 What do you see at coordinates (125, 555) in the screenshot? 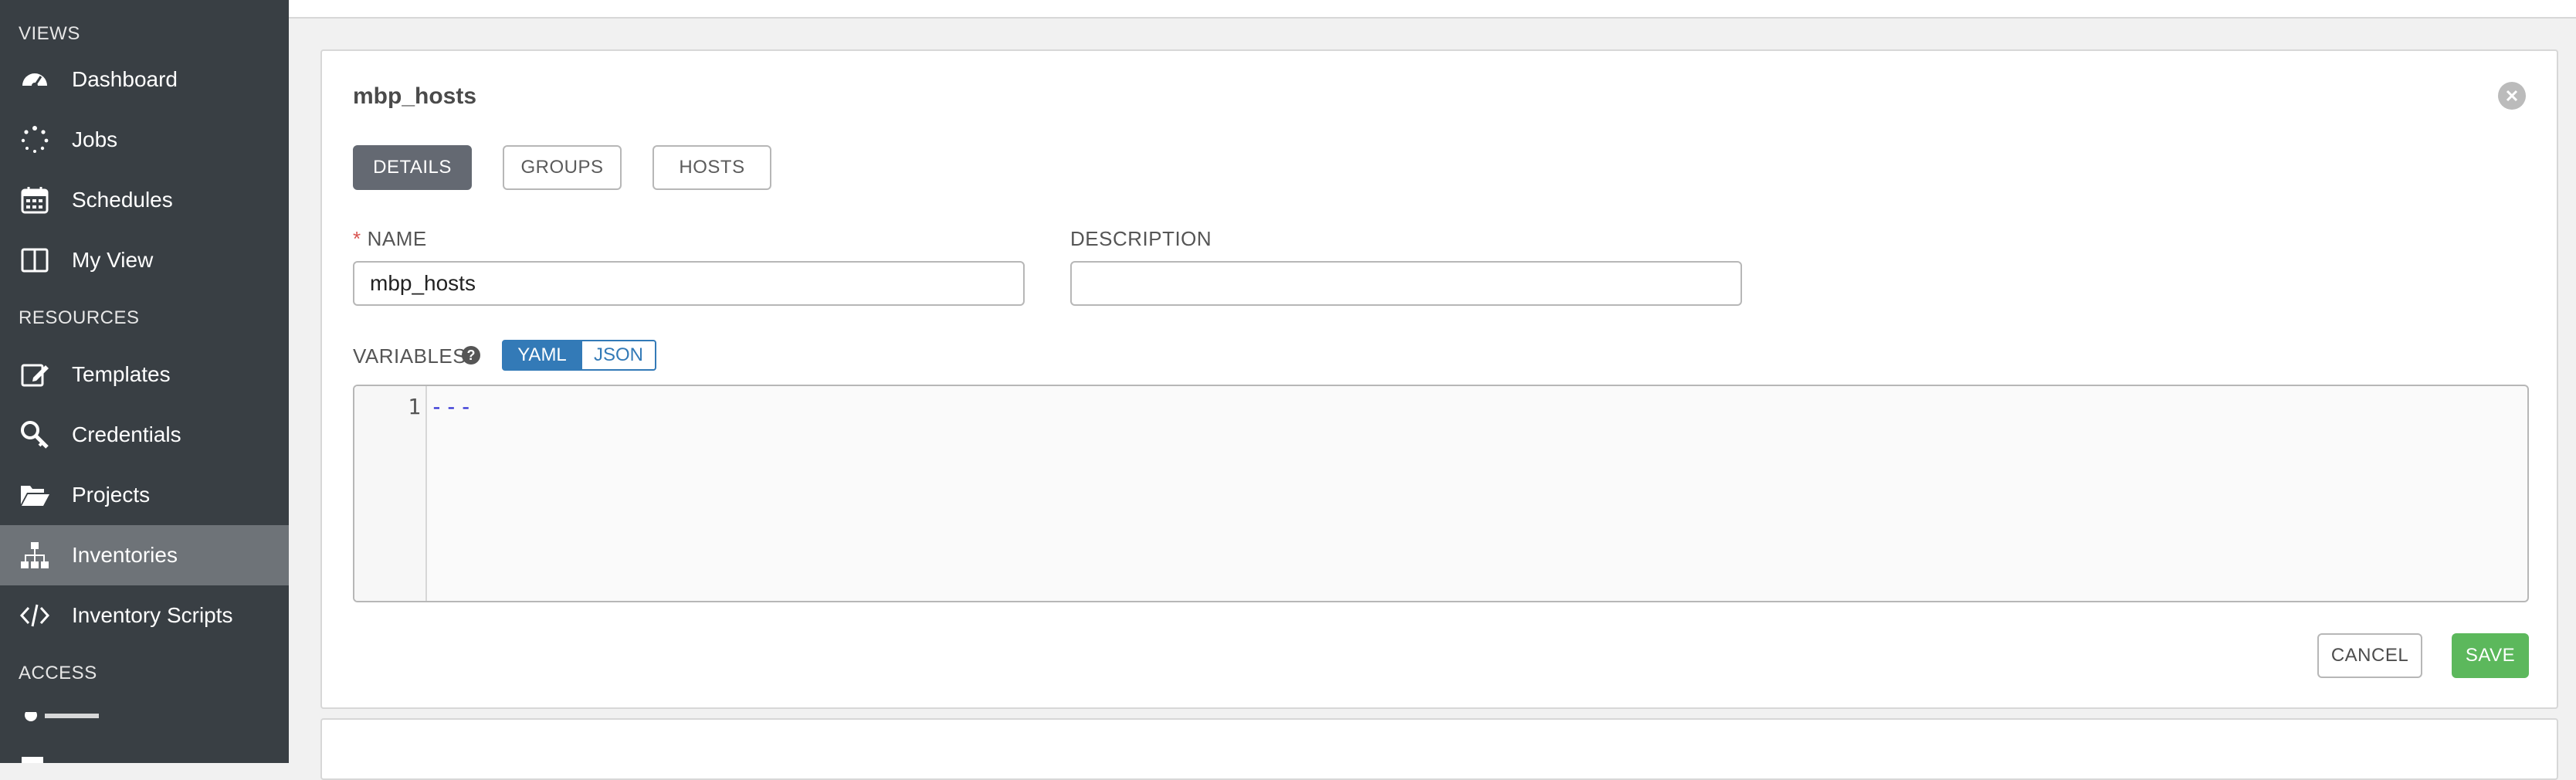
I see `sidebar-item-label: Inventories` at bounding box center [125, 555].